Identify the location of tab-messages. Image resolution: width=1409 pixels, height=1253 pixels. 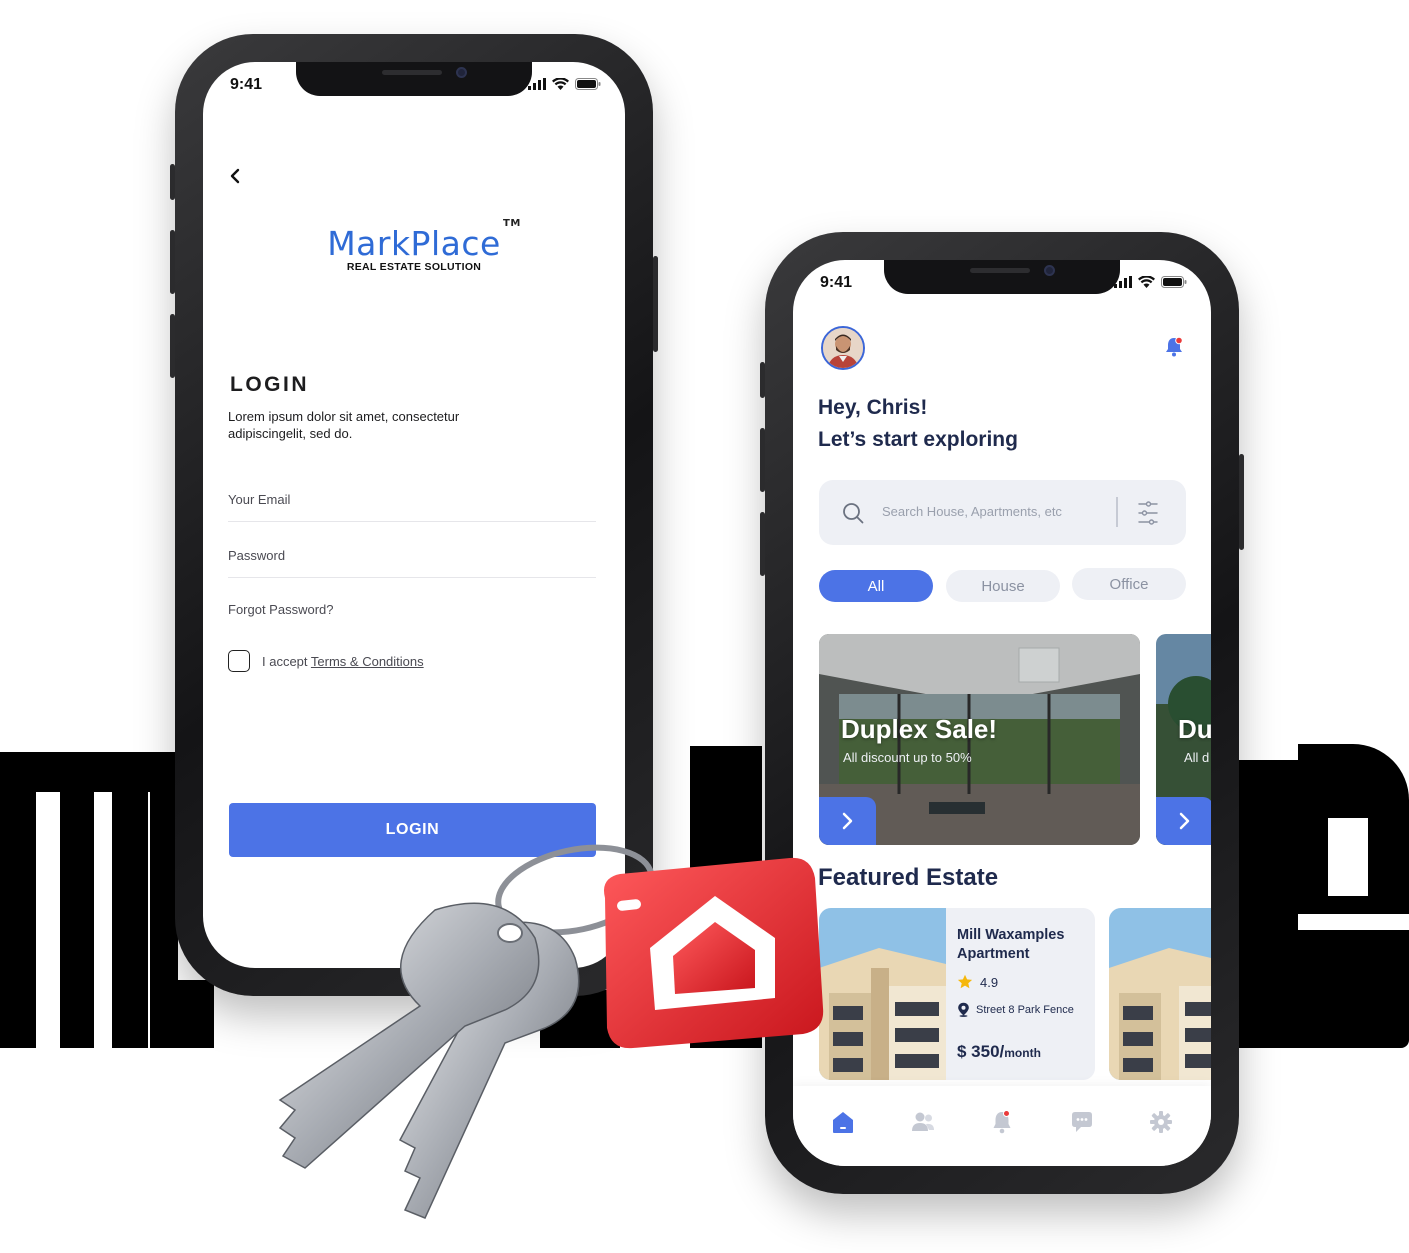
(1082, 1122).